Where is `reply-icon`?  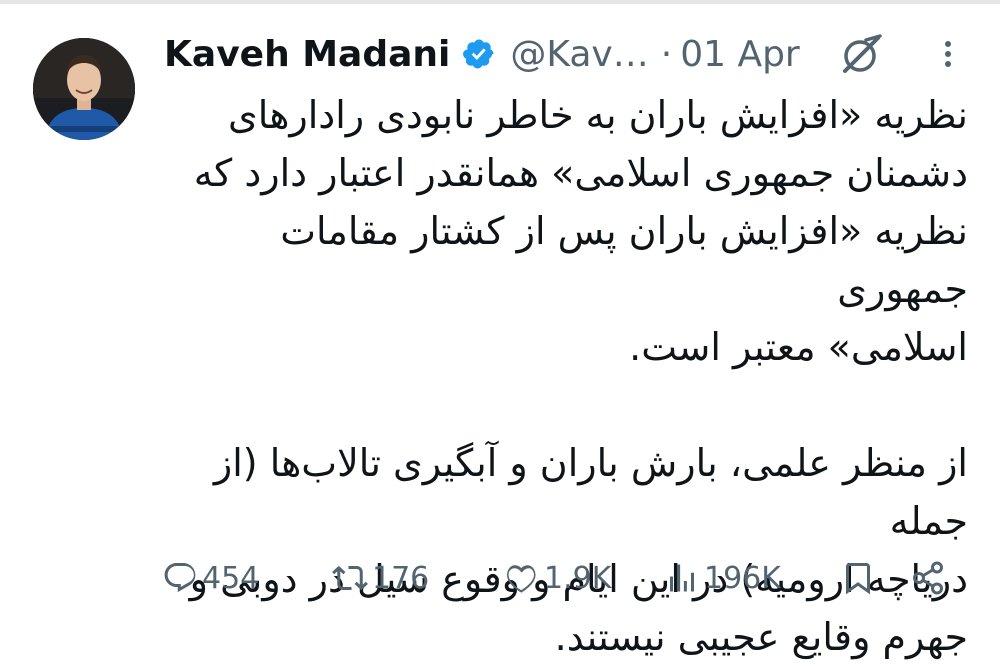 reply-icon is located at coordinates (180, 578).